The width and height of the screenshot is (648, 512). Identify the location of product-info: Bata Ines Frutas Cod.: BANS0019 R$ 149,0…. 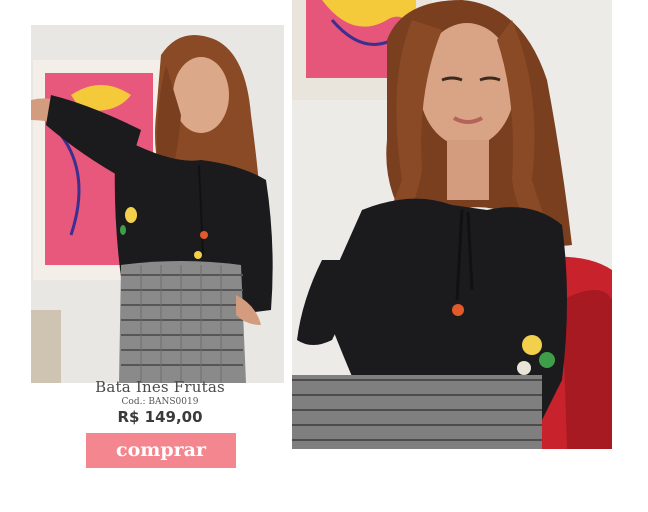
(160, 402).